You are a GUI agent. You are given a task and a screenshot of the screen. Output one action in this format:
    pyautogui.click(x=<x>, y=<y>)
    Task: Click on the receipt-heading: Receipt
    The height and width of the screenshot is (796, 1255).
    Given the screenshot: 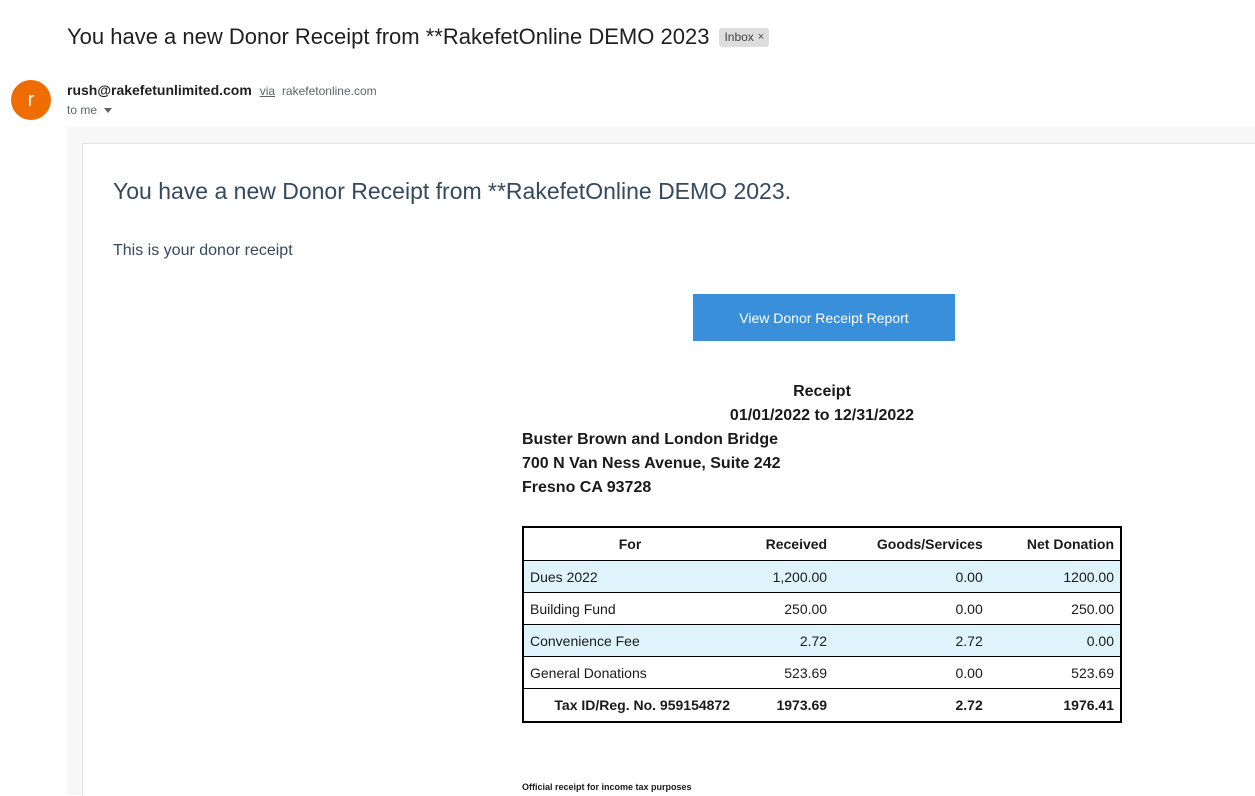 What is the action you would take?
    pyautogui.click(x=822, y=391)
    